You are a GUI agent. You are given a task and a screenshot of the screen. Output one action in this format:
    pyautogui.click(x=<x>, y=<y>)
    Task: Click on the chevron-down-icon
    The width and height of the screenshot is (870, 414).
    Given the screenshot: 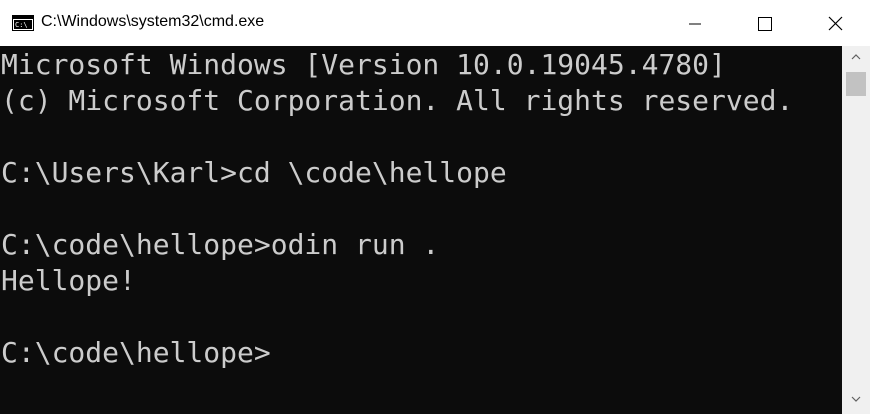 What is the action you would take?
    pyautogui.click(x=856, y=399)
    